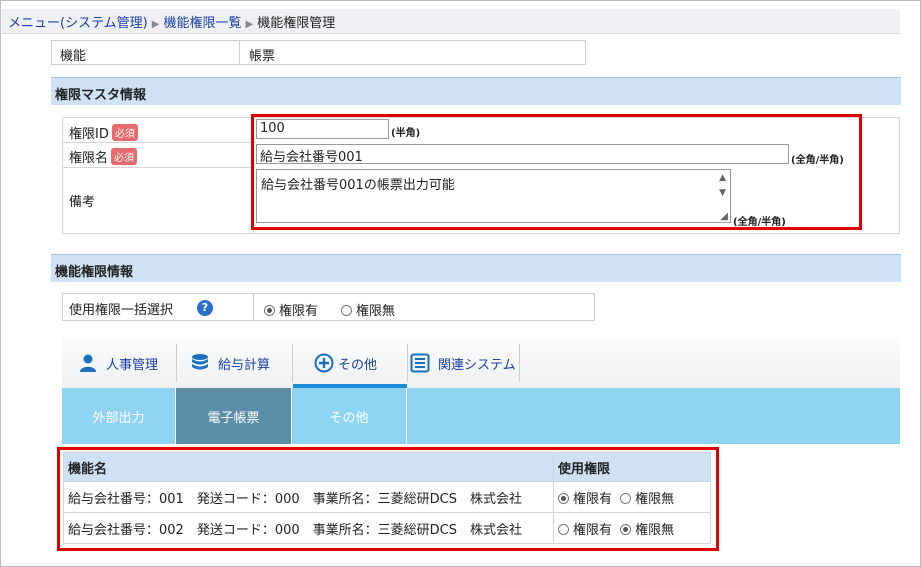 This screenshot has width=921, height=567. Describe the element at coordinates (556, 172) in the screenshot. I see `highlight-master-box` at that location.